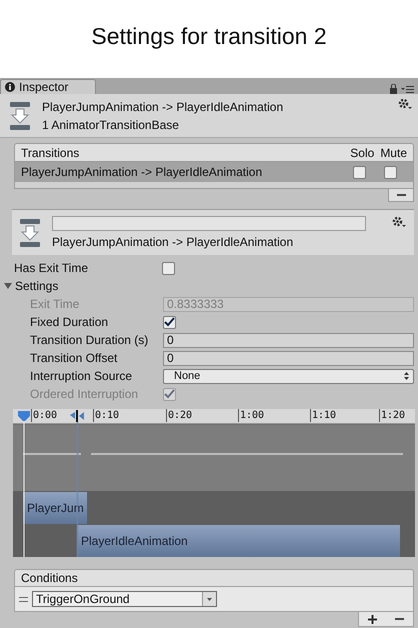 This screenshot has width=418, height=628. Describe the element at coordinates (90, 340) in the screenshot. I see `field-label: Transition Duration (s)` at that location.